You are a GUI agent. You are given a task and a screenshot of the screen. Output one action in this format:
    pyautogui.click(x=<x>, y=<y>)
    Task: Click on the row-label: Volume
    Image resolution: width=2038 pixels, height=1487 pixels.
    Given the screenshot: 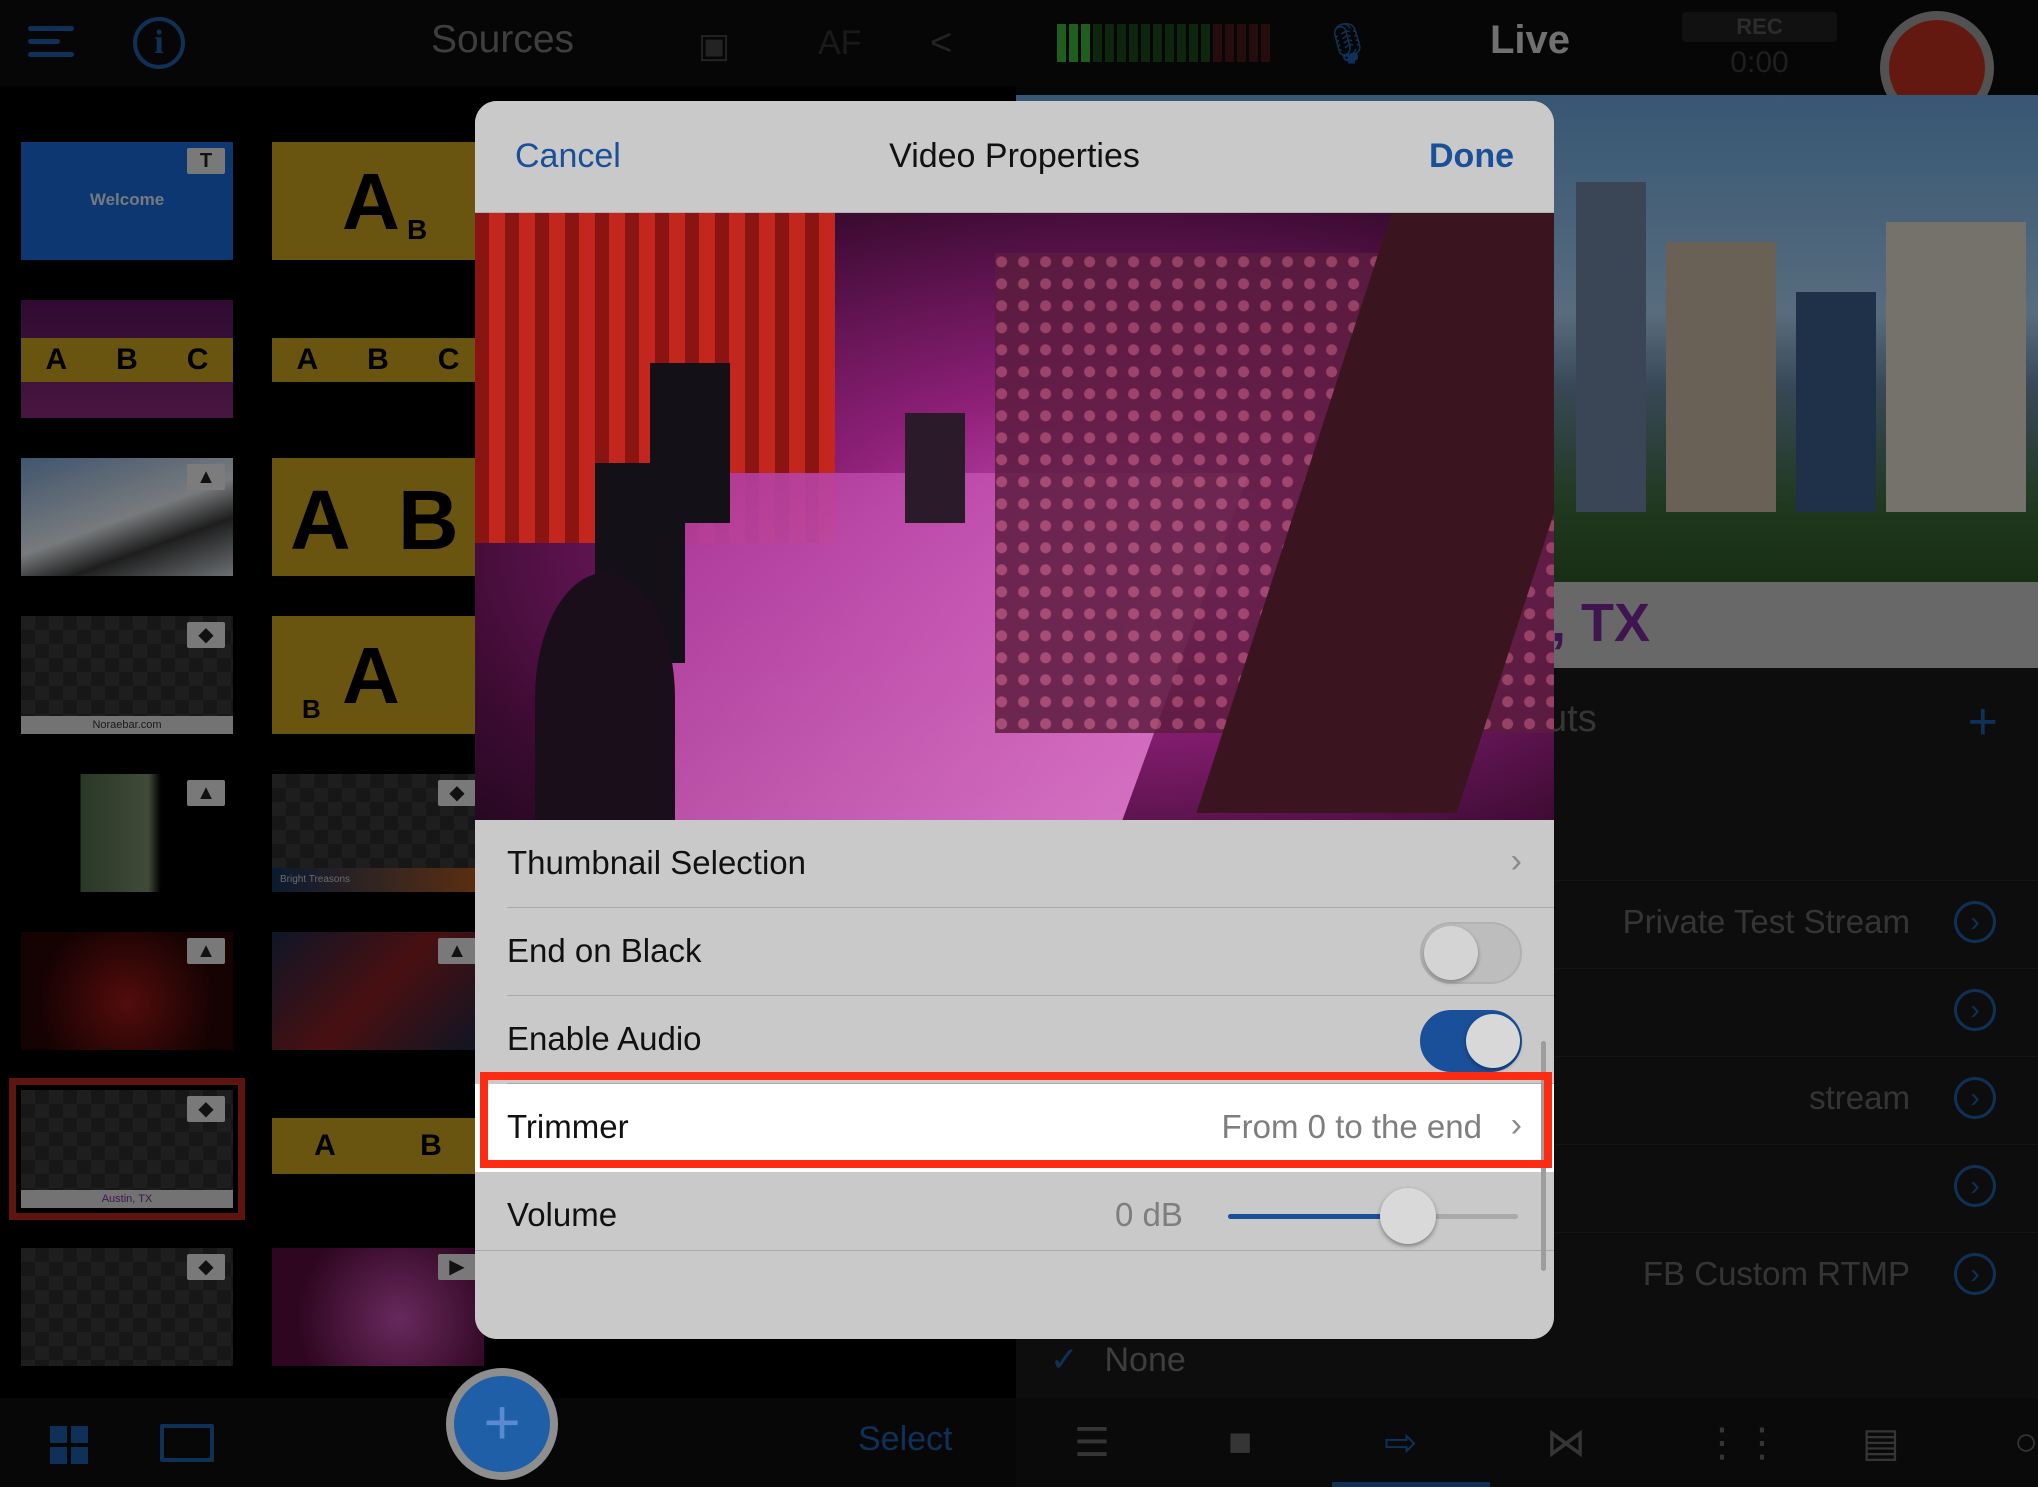 What is the action you would take?
    pyautogui.click(x=562, y=1214)
    